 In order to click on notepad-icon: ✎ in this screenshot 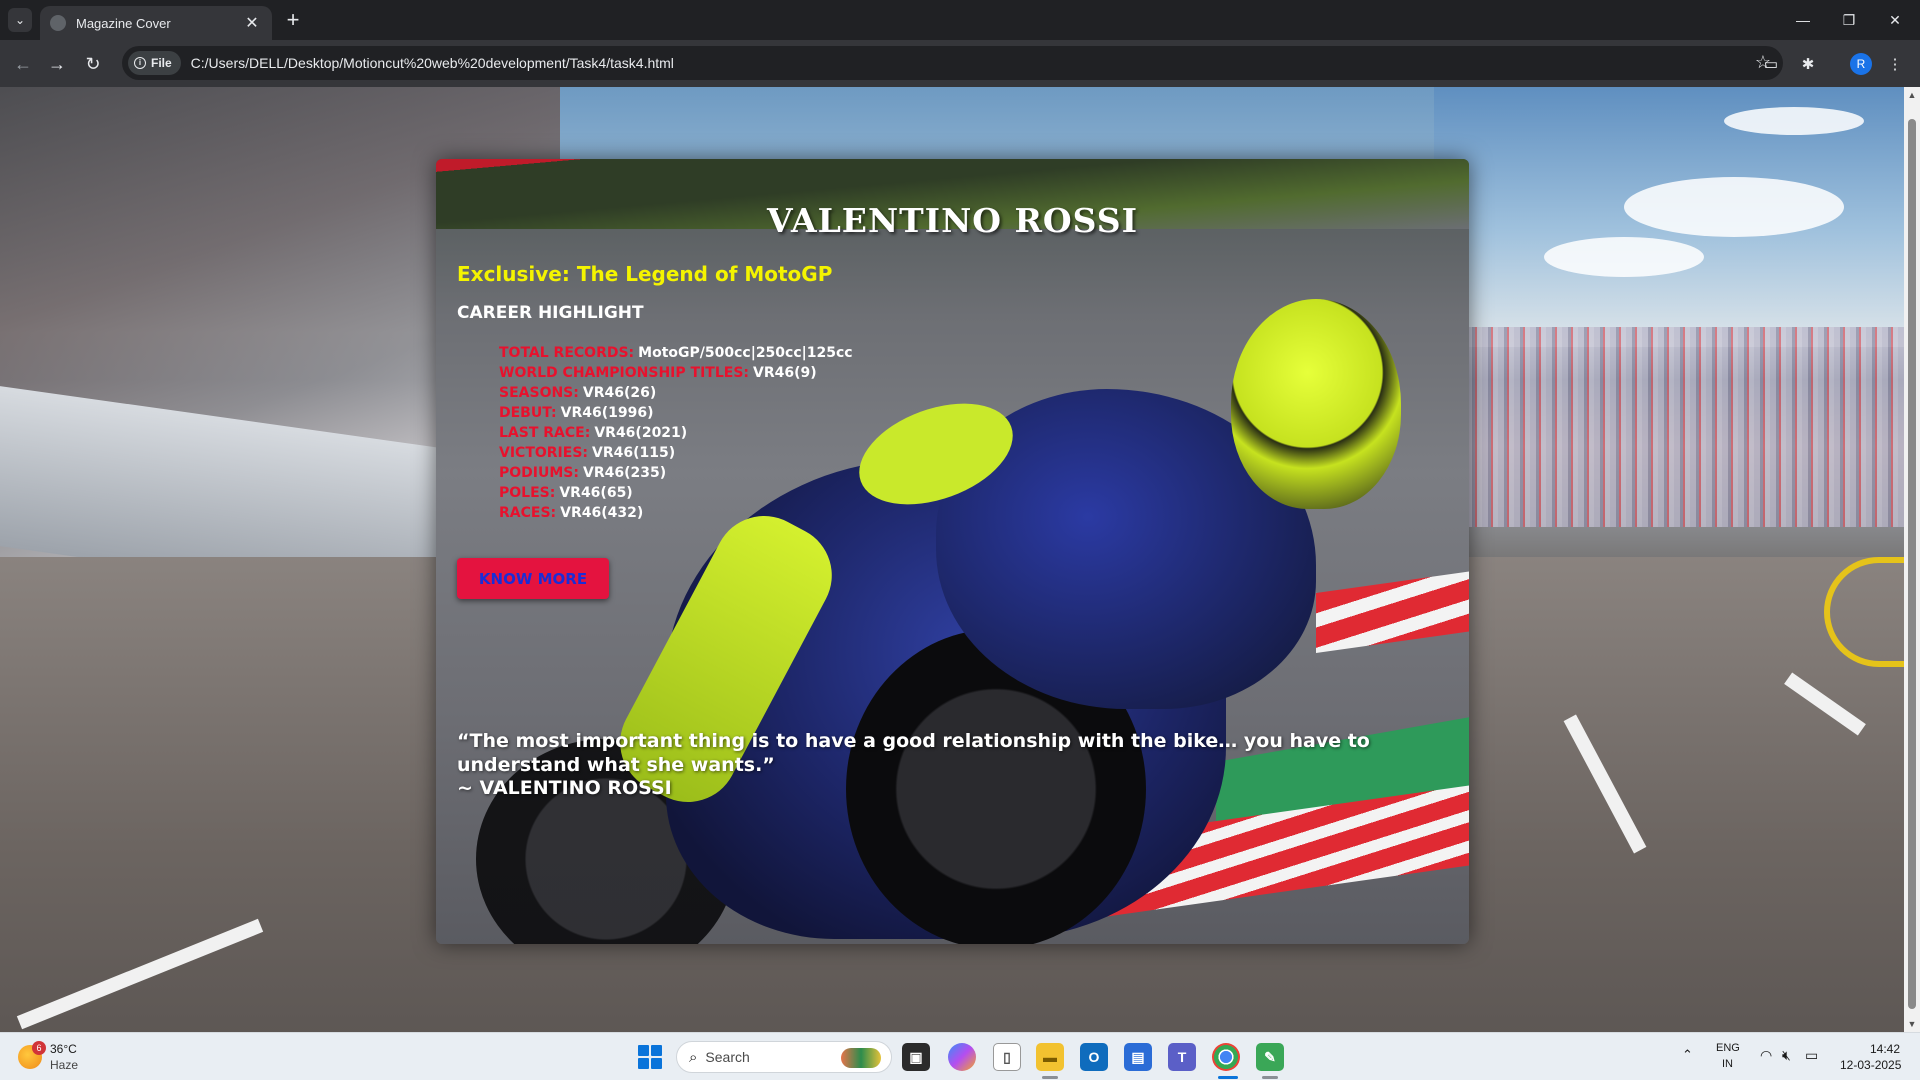, I will do `click(1270, 1057)`.